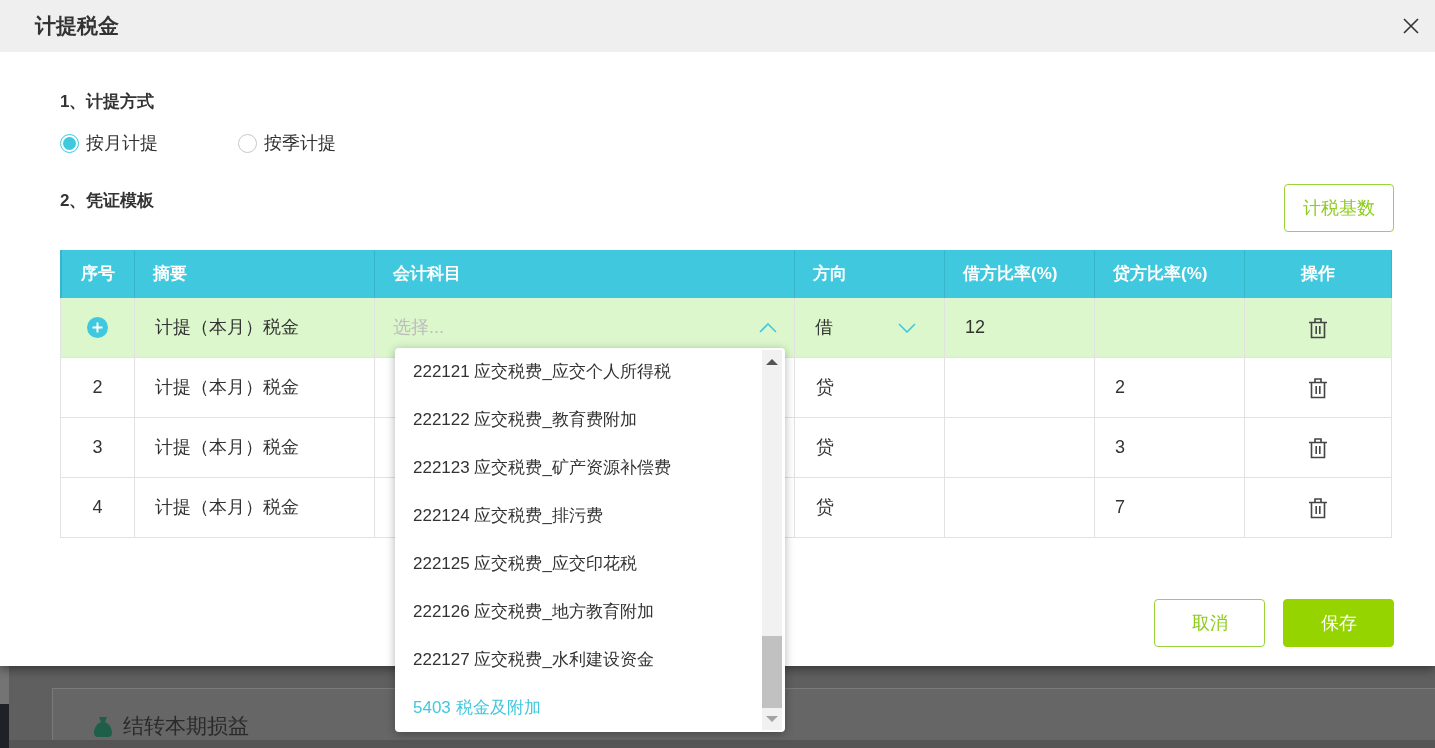  I want to click on dropdown-option: 222122 应交税费_教育费附加, so click(578, 420).